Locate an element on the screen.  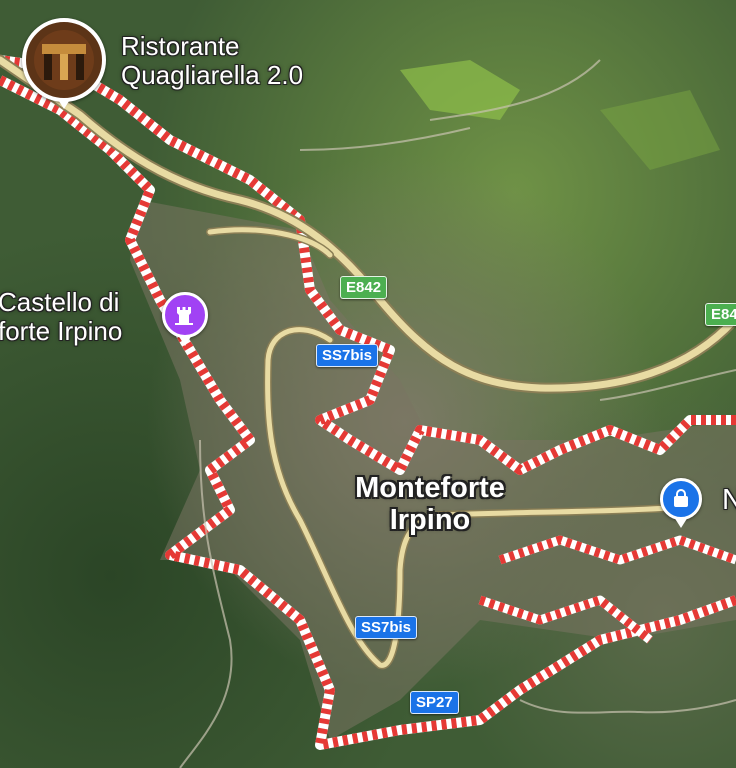
town-label: Monteforte Irpino is located at coordinates (430, 504).